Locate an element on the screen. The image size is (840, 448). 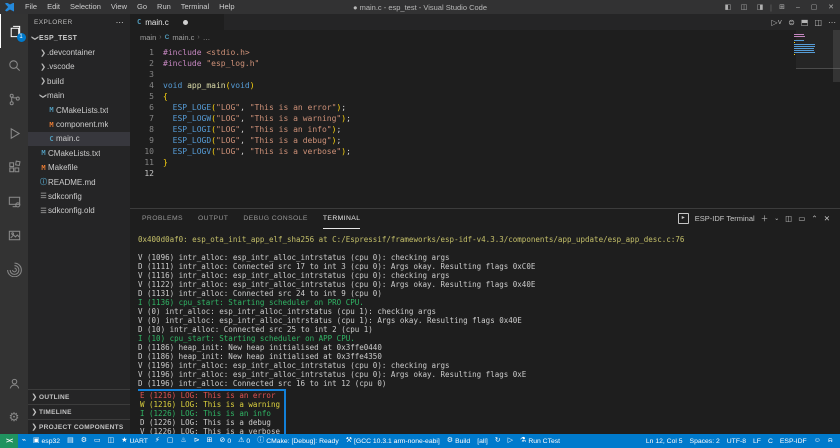
code-line: 4 void app_main(void) is located at coordinates (485, 85).